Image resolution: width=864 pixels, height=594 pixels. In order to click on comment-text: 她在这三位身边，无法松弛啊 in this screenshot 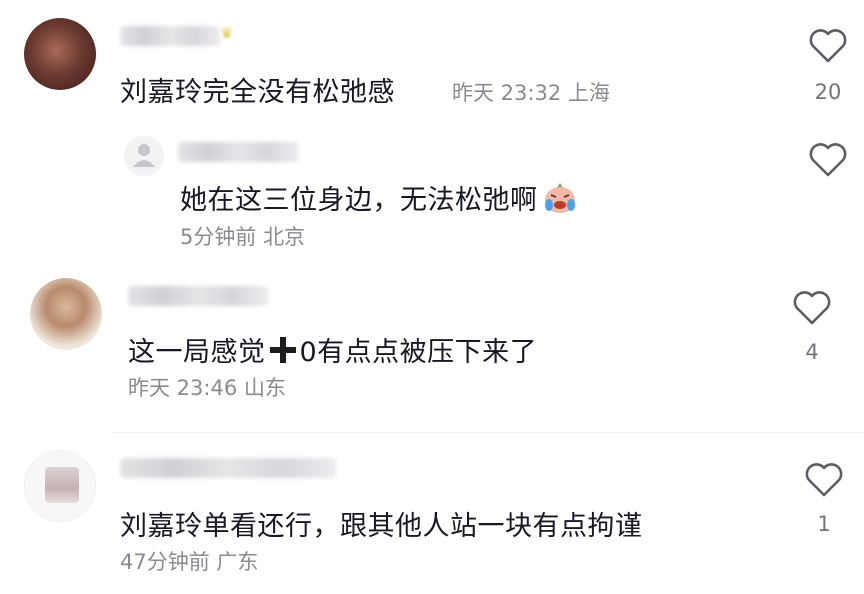, I will do `click(379, 200)`.